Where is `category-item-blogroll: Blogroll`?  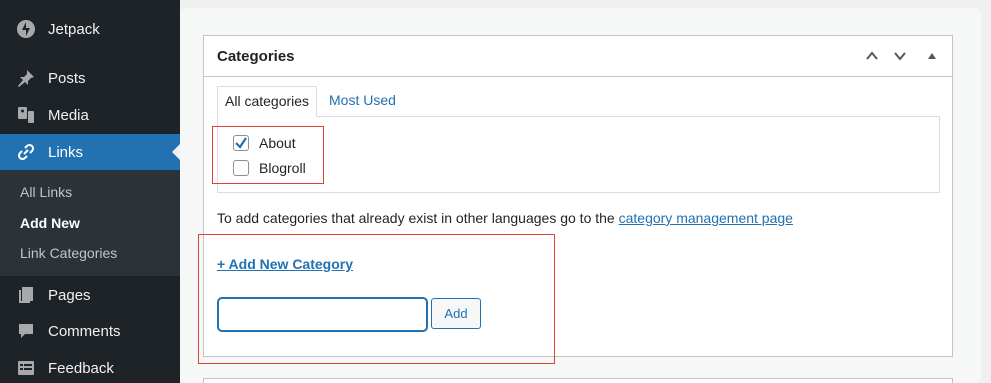 category-item-blogroll: Blogroll is located at coordinates (269, 168).